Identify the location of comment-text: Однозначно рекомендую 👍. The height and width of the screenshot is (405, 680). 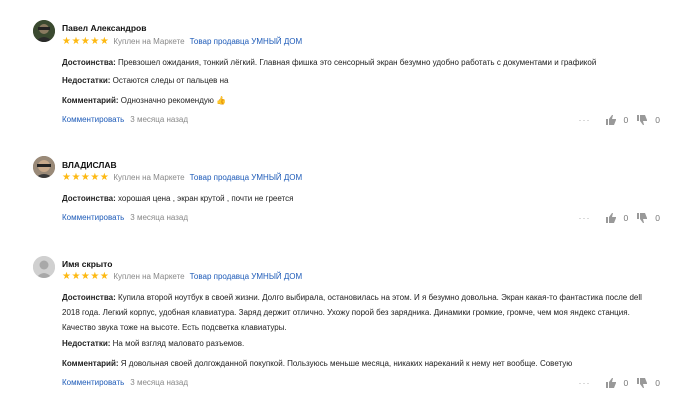
(173, 100).